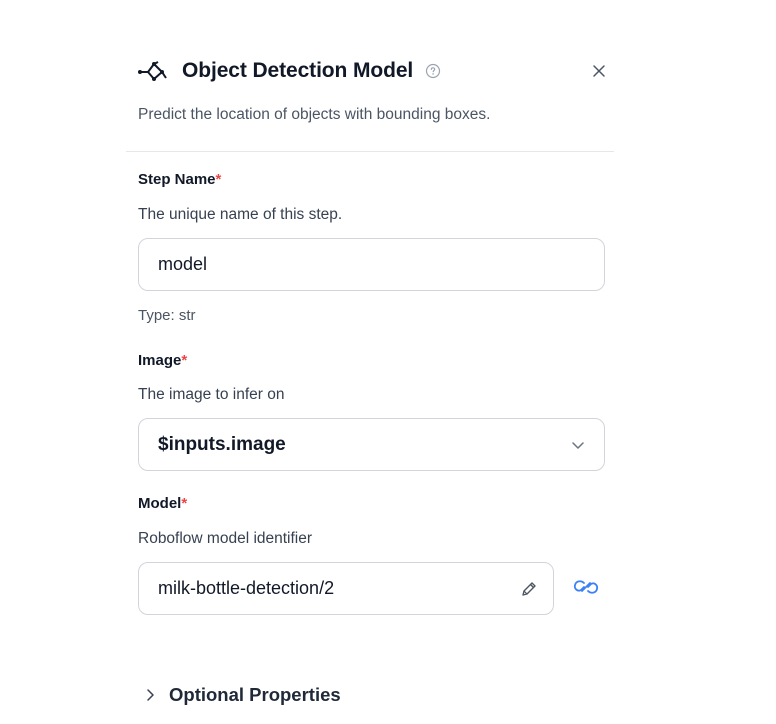 Image resolution: width=776 pixels, height=724 pixels. I want to click on optional-properties-toggle: Optional Properties, so click(243, 695).